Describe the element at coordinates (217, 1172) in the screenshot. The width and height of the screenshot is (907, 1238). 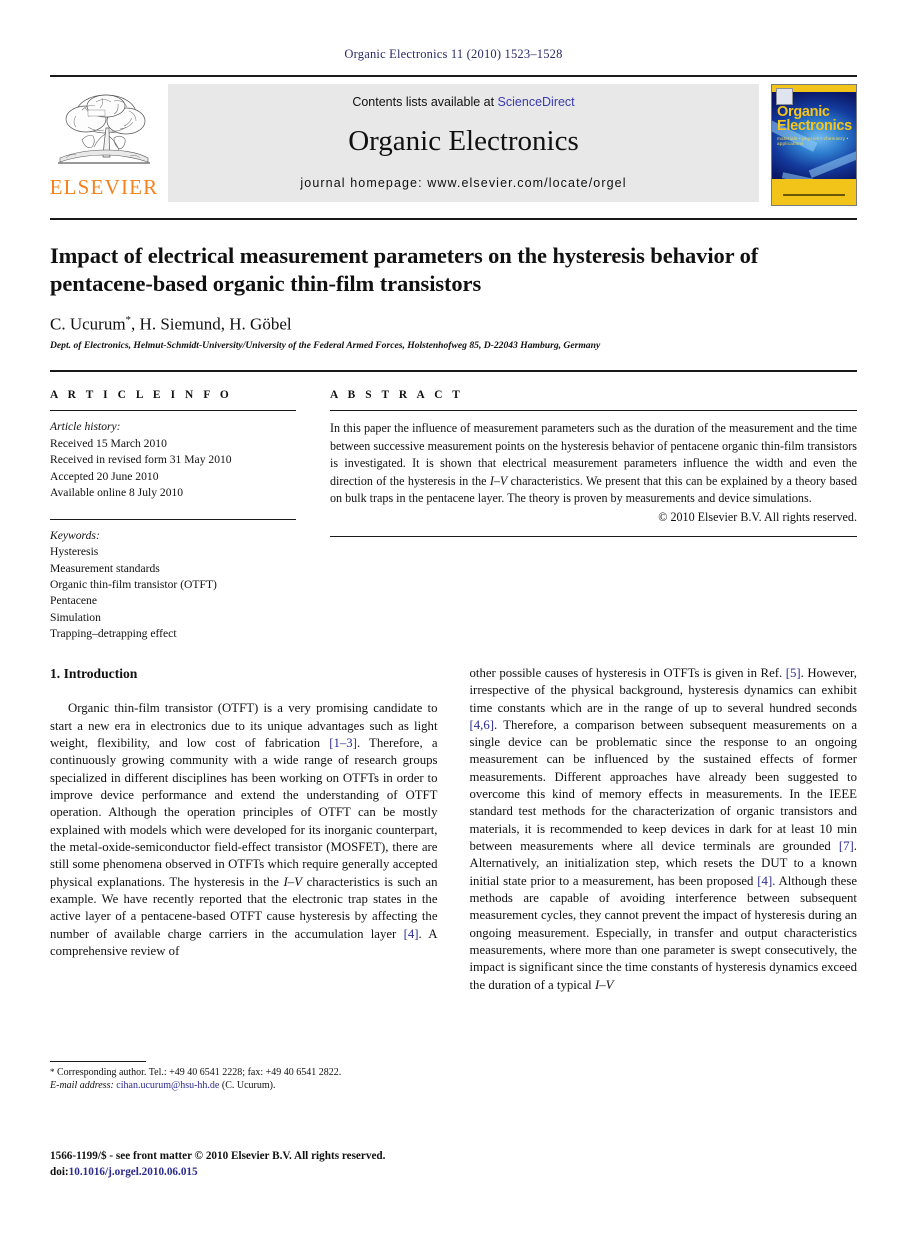
I see `doi-line: doi:10.1016/j.orgel.2010.06.015` at that location.